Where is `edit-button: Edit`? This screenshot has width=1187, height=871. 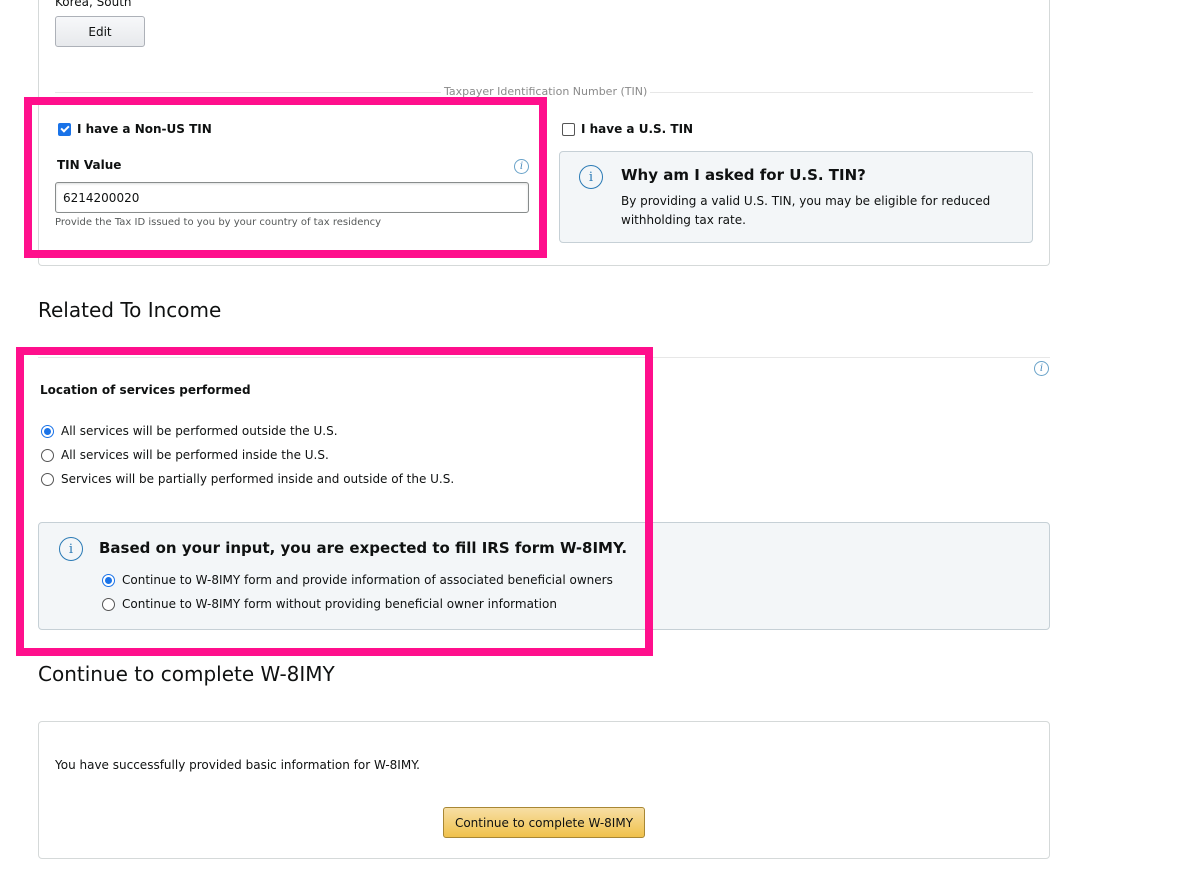 edit-button: Edit is located at coordinates (100, 31).